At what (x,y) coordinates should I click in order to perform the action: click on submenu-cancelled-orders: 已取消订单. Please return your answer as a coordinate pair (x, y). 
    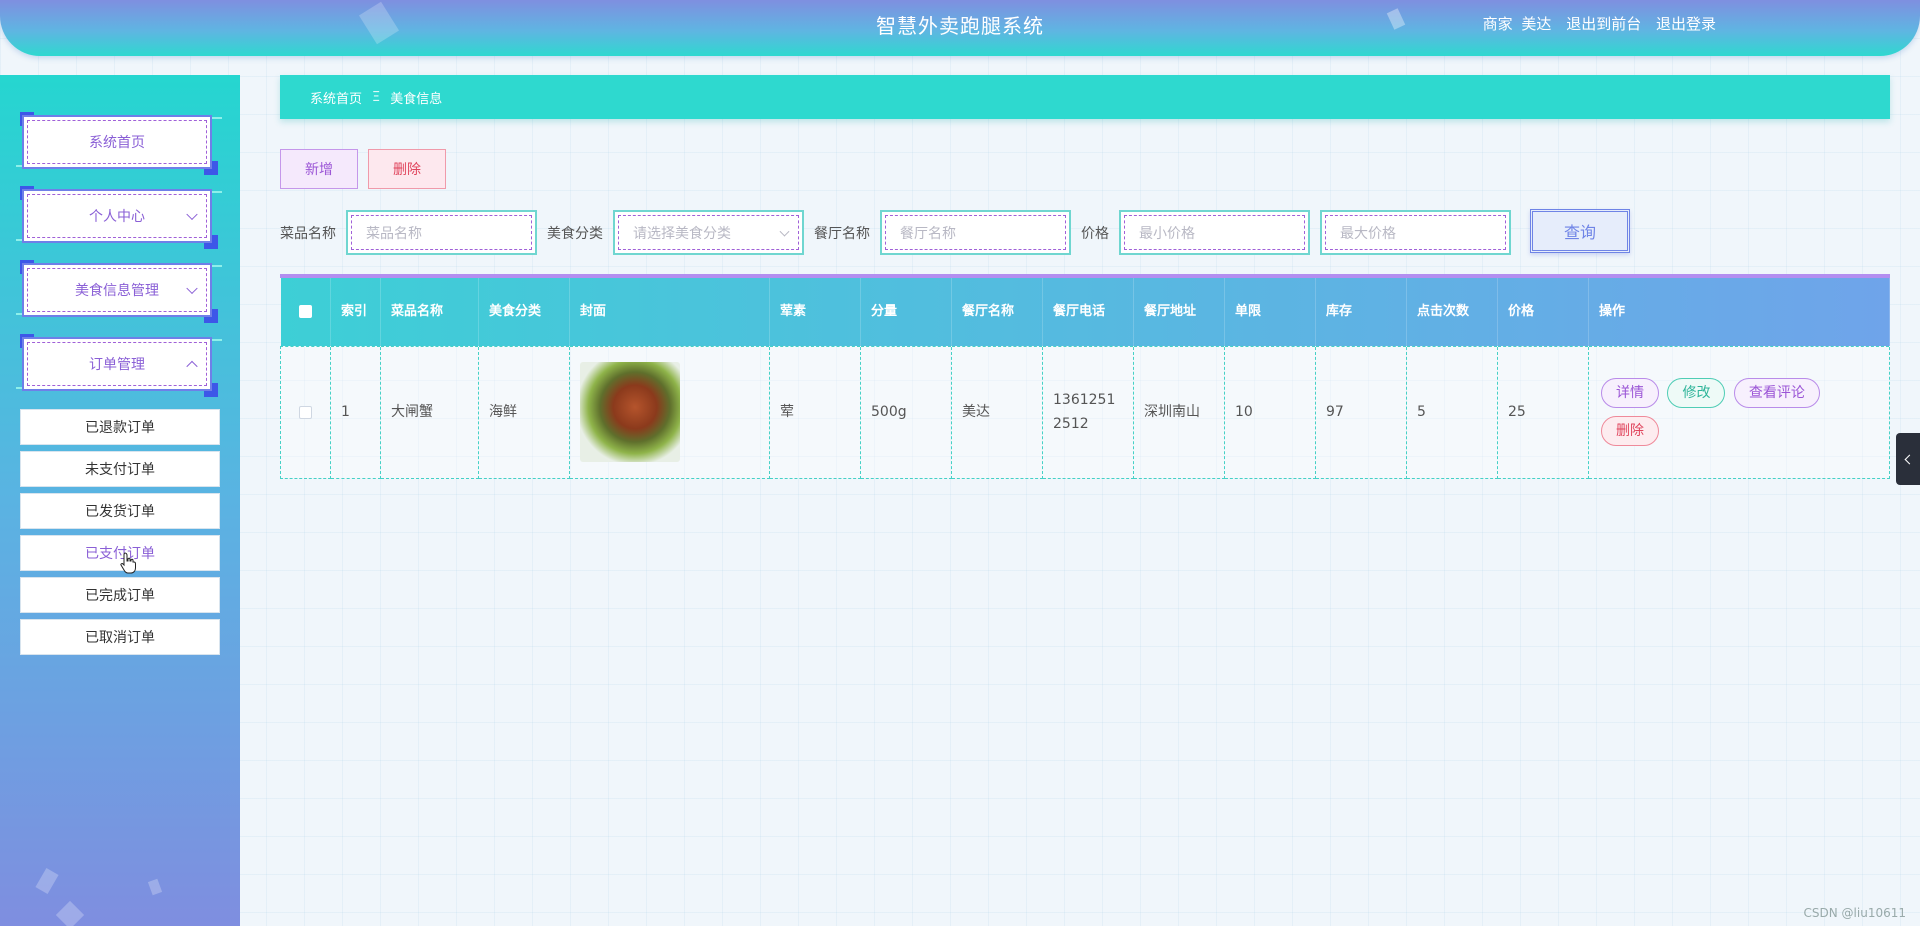
    Looking at the image, I should click on (120, 637).